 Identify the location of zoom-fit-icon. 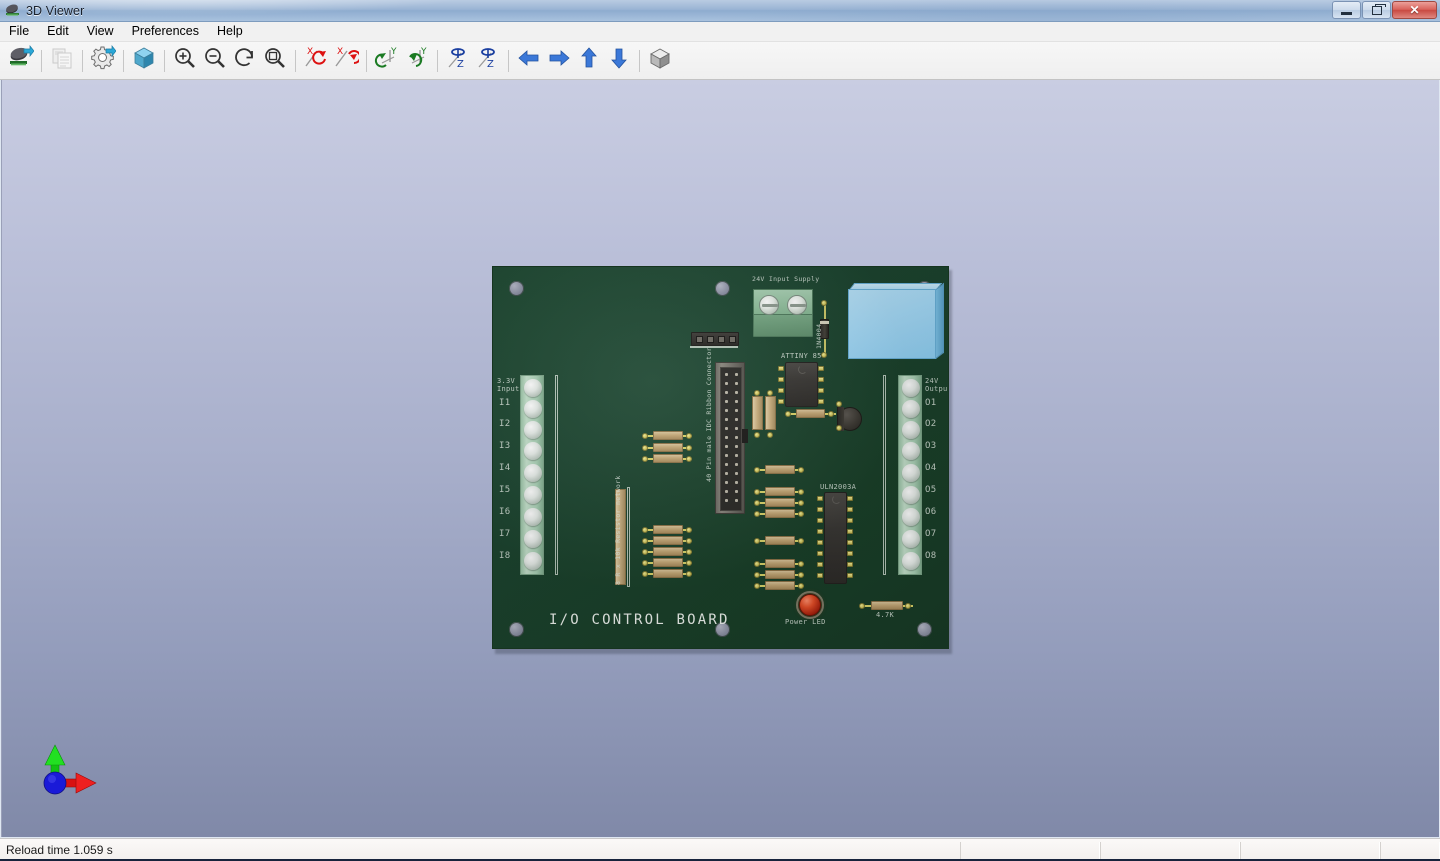
(275, 60).